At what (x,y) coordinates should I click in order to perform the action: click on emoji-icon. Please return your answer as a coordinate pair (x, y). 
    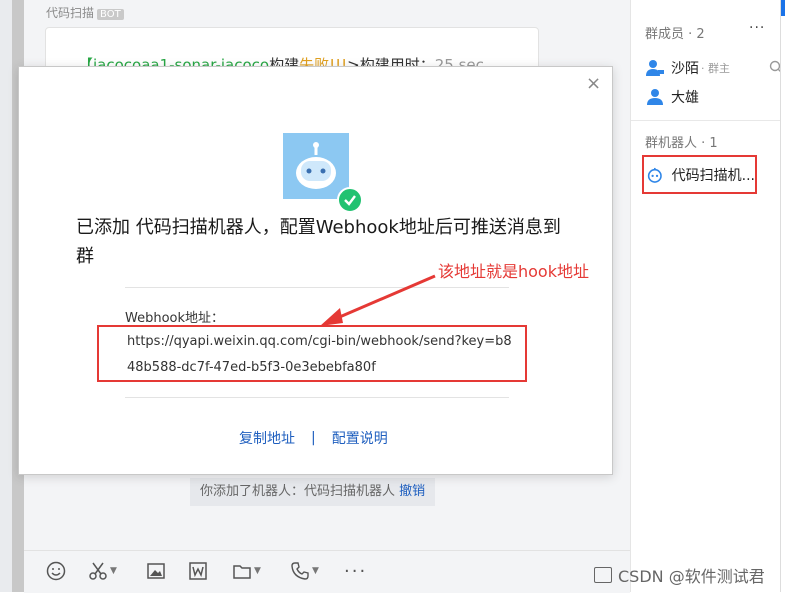
    Looking at the image, I should click on (56, 571).